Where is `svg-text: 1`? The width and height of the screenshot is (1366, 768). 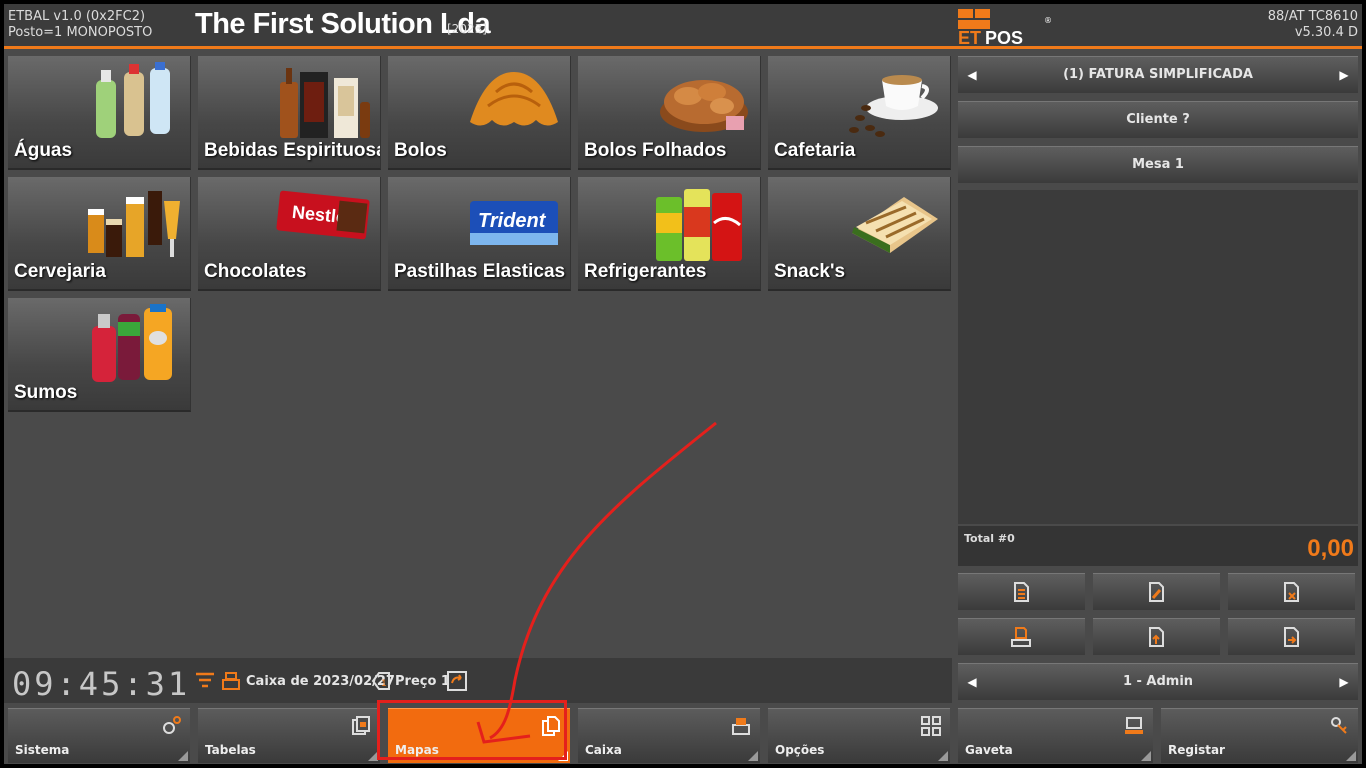 svg-text: 1 is located at coordinates (384, 684).